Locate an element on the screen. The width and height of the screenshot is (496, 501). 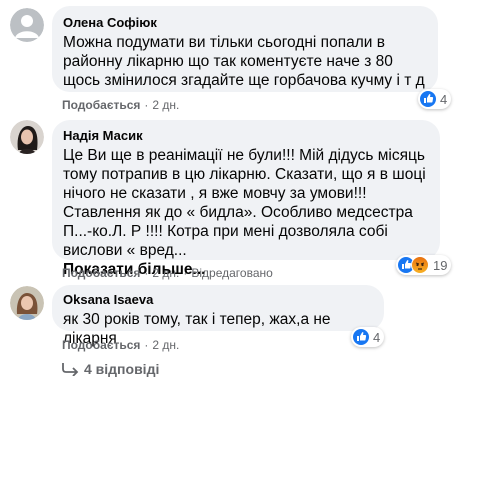
comment-actions: Подобається · 2 дн. · Відредаговано is located at coordinates (167, 273).